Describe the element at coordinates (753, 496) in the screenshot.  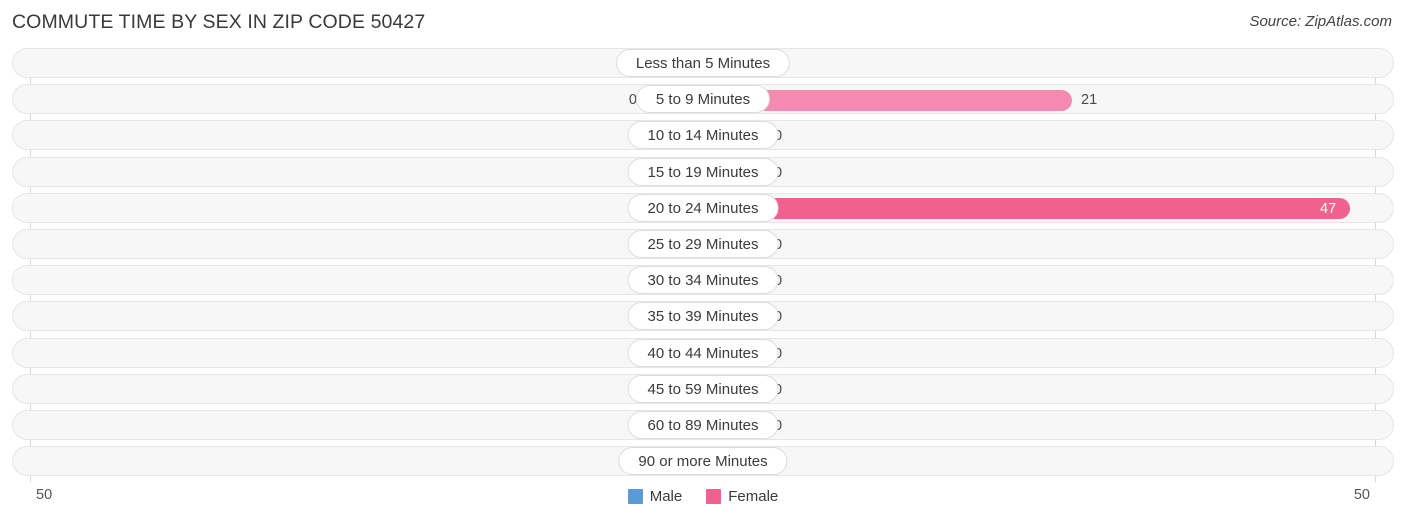
I see `legend-label: Female` at that location.